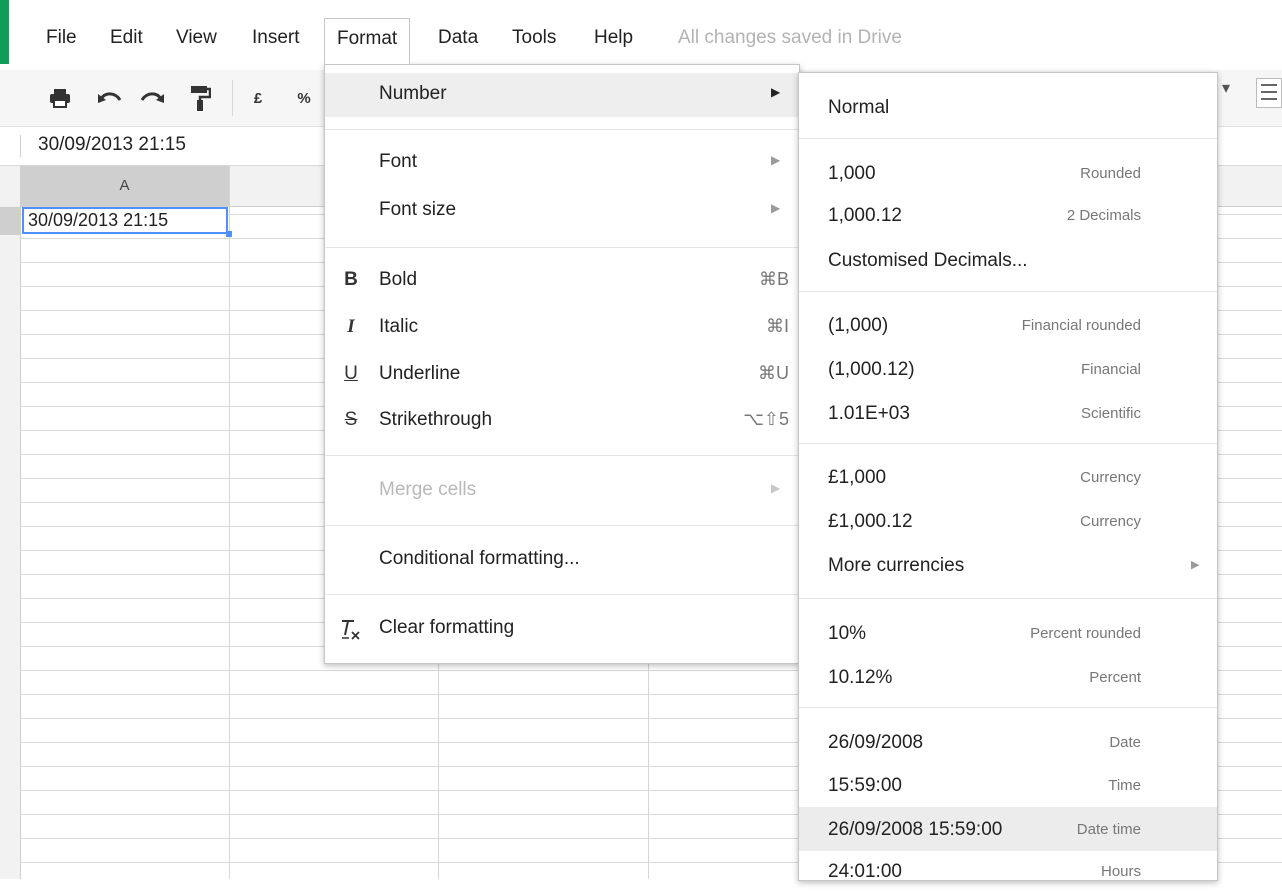  What do you see at coordinates (1008, 677) in the screenshot?
I see `number-format-percent: 10.12% Percent` at bounding box center [1008, 677].